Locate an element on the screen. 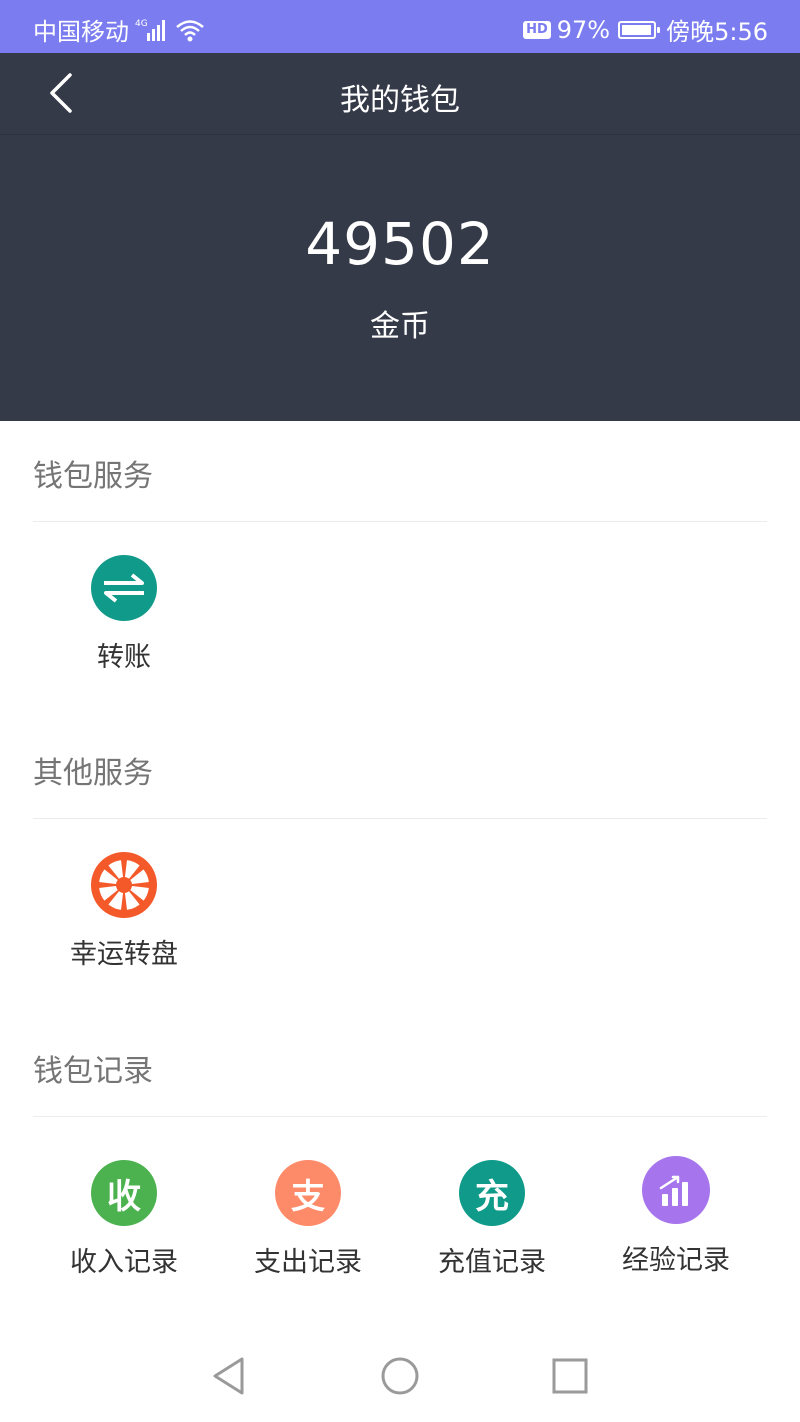 This screenshot has height=1422, width=800. status-bar: 中国移动 4G HD 97% 傍晚5:56 is located at coordinates (400, 26).